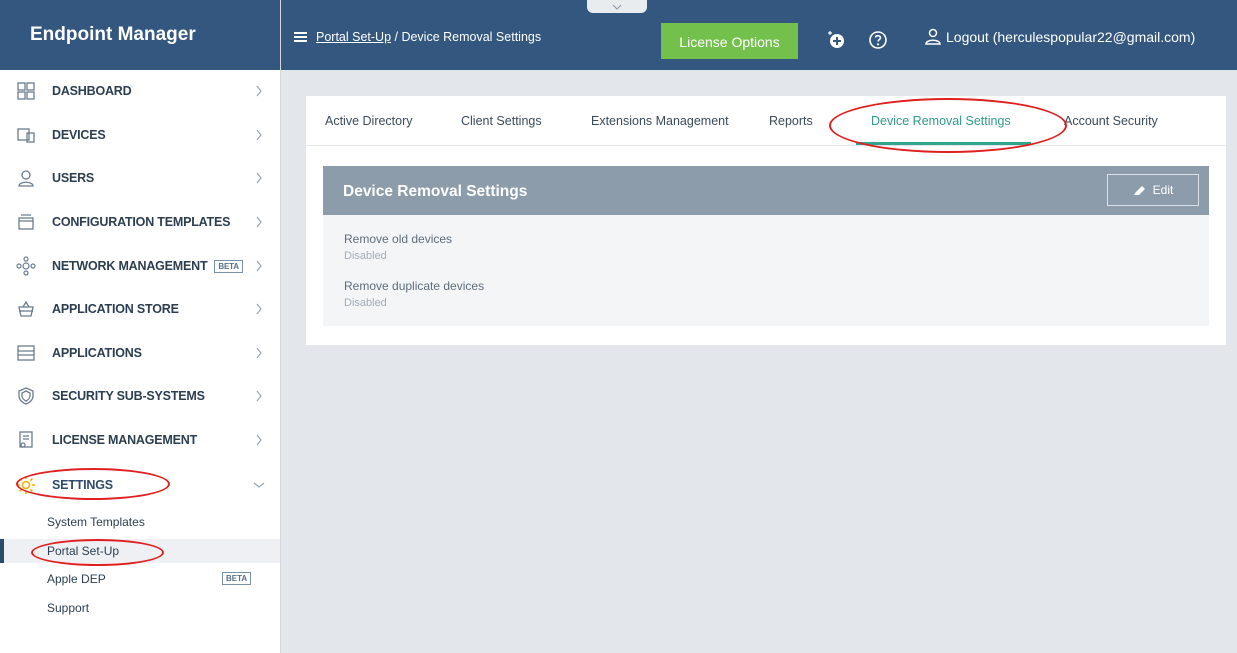  What do you see at coordinates (115, 309) in the screenshot?
I see `sidebar-item-label: APPLICATION STORE` at bounding box center [115, 309].